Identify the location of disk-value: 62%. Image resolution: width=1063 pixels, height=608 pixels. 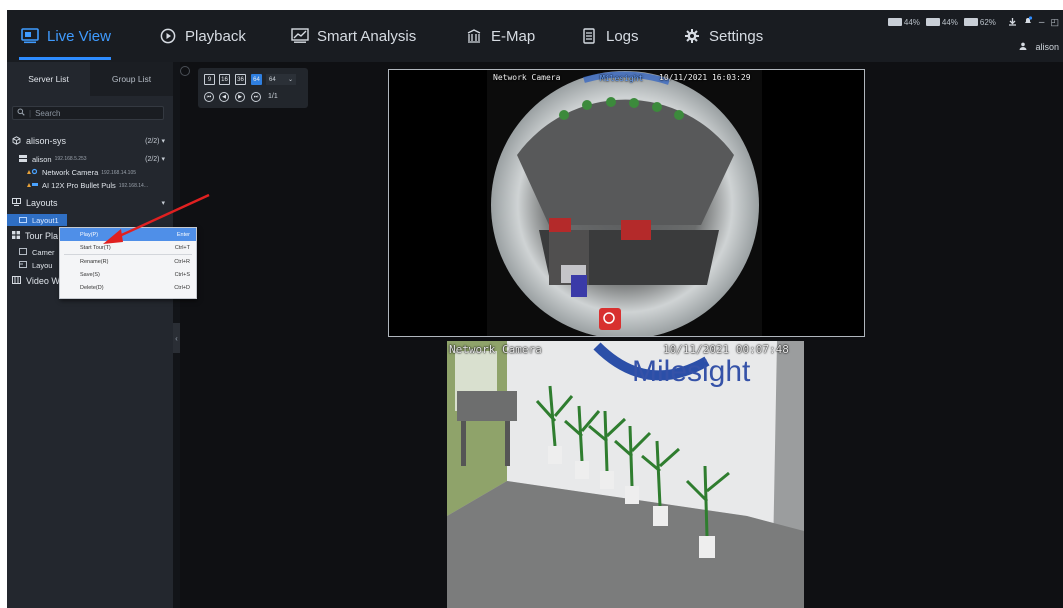
(987, 22).